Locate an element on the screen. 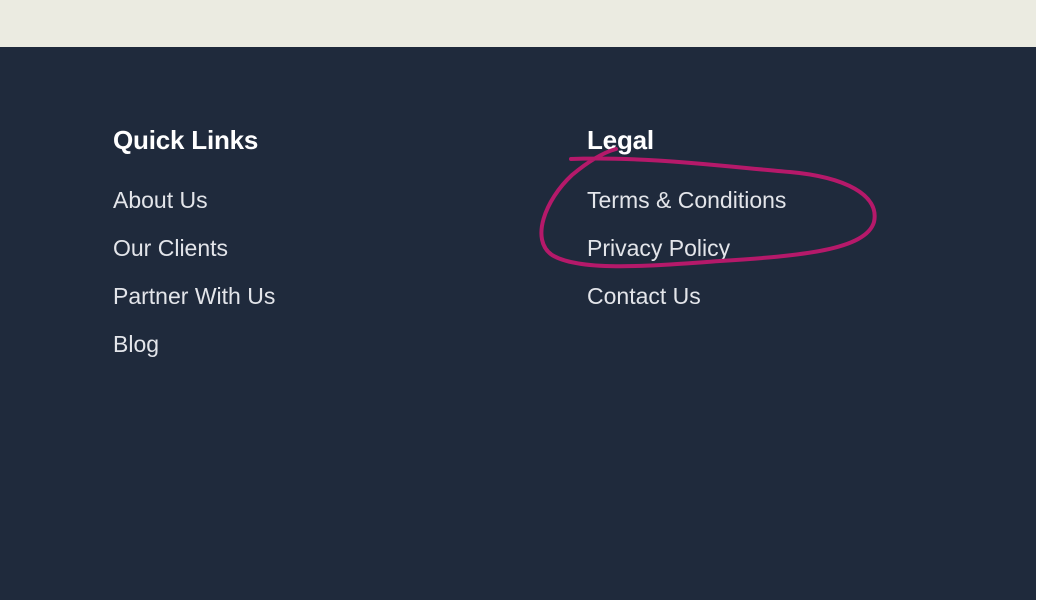 Image resolution: width=1039 pixels, height=600 pixels. our-clients-link: Our Clients is located at coordinates (170, 248).